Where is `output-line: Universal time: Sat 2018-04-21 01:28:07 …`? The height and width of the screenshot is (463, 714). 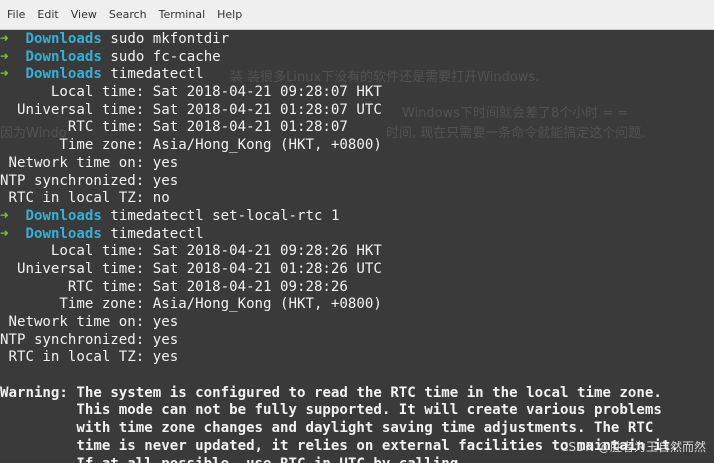 output-line: Universal time: Sat 2018-04-21 01:28:07 … is located at coordinates (357, 111).